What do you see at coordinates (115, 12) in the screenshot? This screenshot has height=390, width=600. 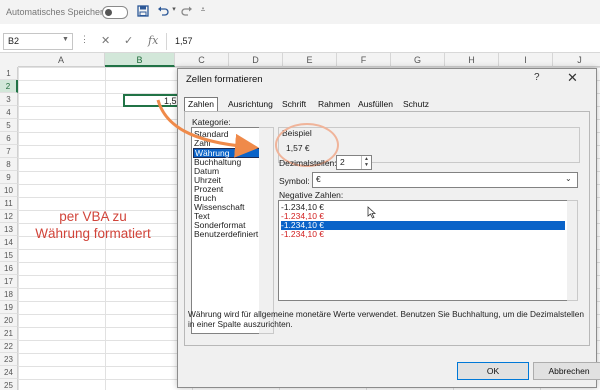 I see `autosave-toggle` at bounding box center [115, 12].